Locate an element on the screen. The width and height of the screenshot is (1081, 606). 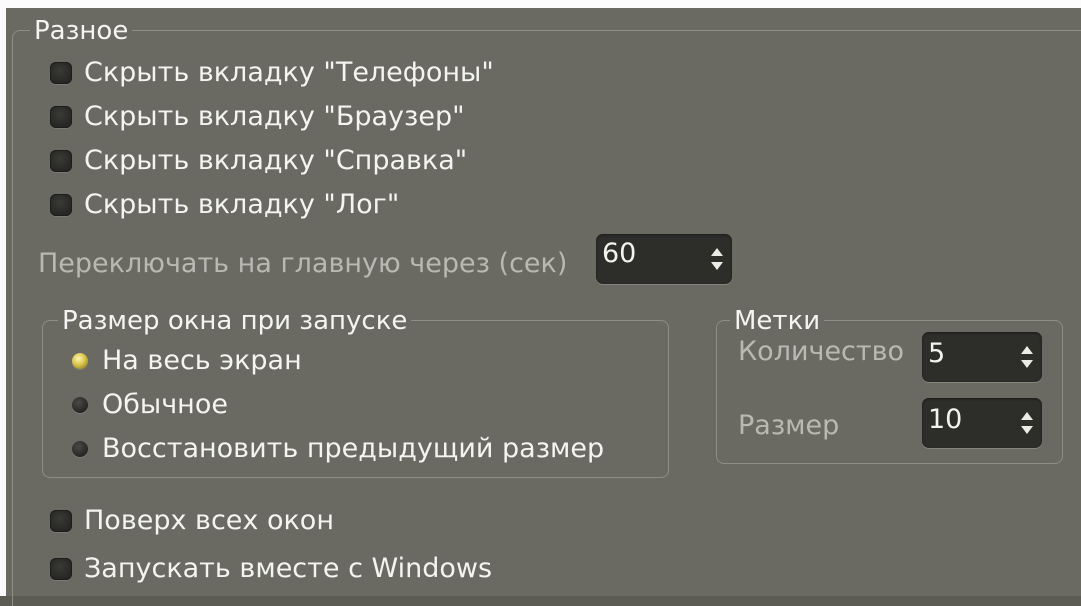
checkbox-hide-phones: Скрыть вкладку "Телефоны" is located at coordinates (272, 73).